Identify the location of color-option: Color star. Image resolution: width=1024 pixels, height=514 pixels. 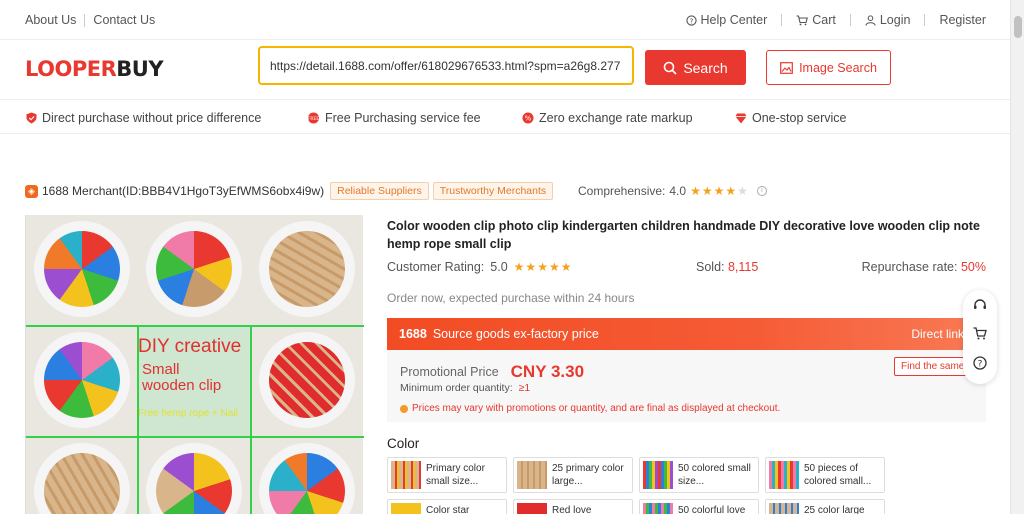
(447, 506).